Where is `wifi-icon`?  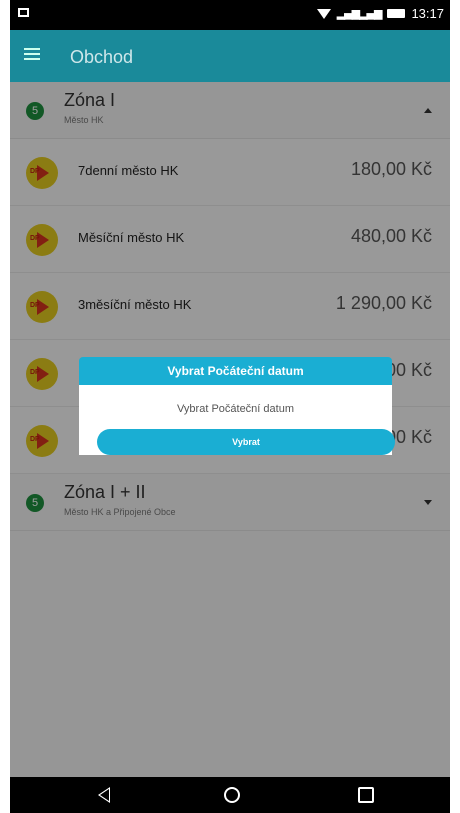
wifi-icon is located at coordinates (323, 13).